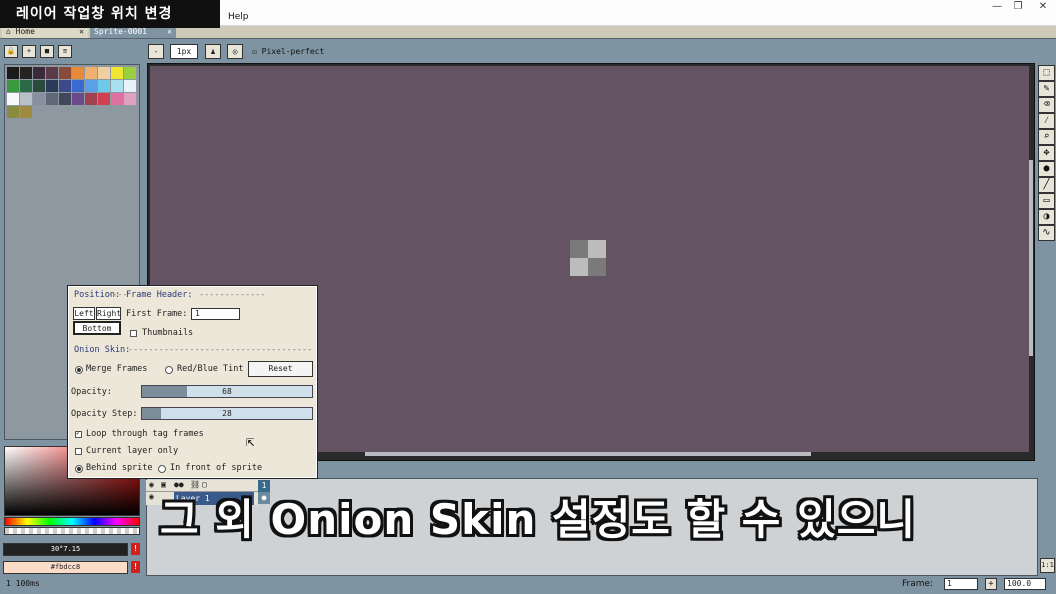 This screenshot has width=1056, height=594. Describe the element at coordinates (162, 469) in the screenshot. I see `in-front-of-sprite-radio` at that location.